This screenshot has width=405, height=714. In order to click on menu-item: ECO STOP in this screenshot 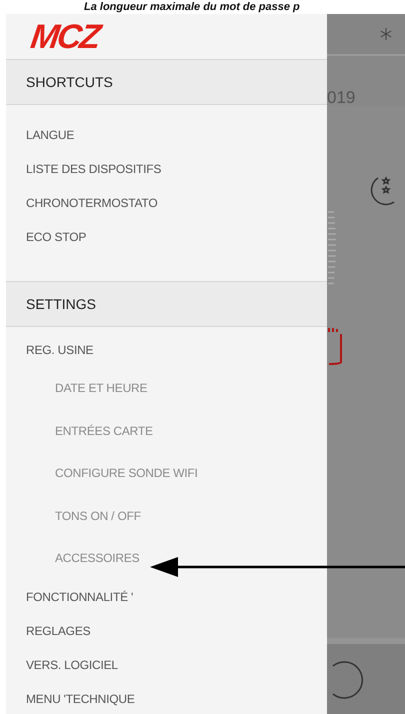, I will do `click(56, 237)`.